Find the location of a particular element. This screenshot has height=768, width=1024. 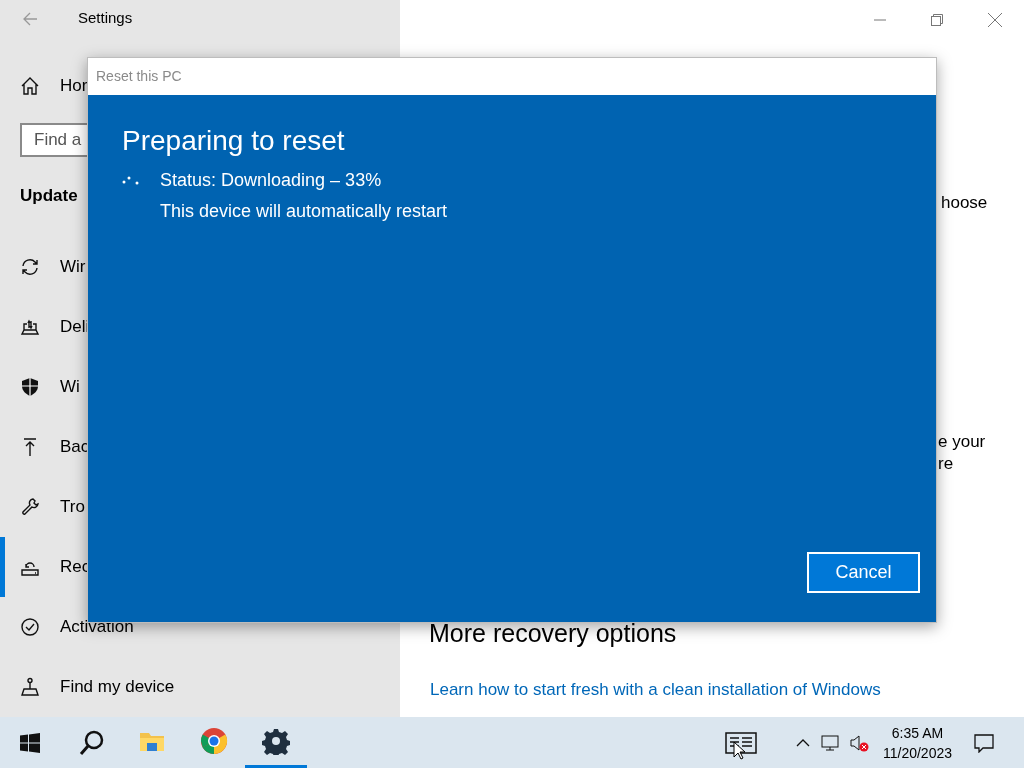

nav-item: Bac is located at coordinates (200, 447).